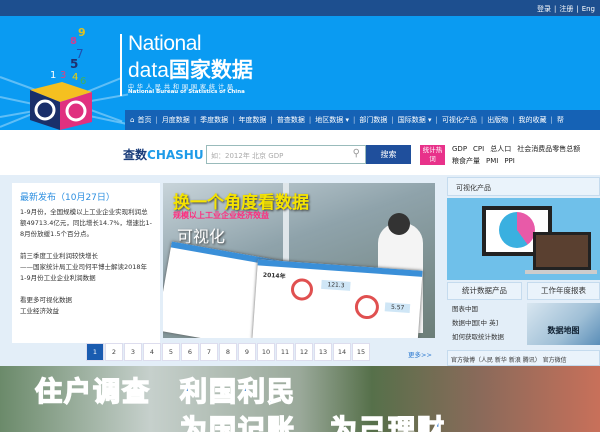  I want to click on search-button: 搜索, so click(388, 154).